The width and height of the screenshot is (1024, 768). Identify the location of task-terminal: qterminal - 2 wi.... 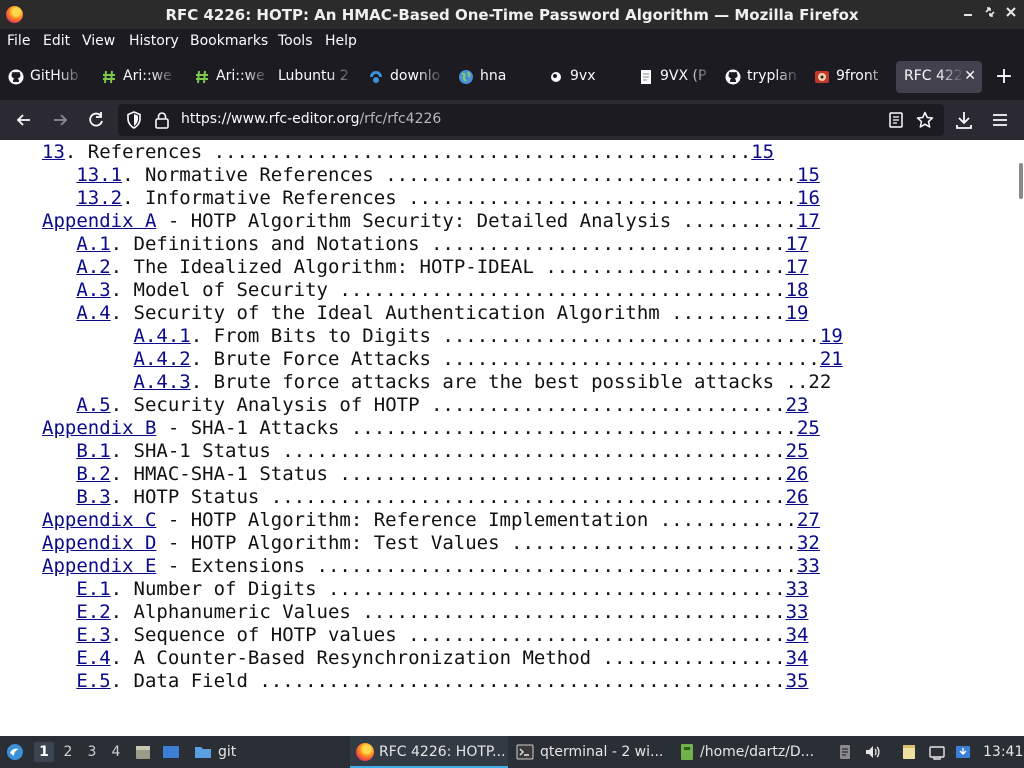
(592, 752).